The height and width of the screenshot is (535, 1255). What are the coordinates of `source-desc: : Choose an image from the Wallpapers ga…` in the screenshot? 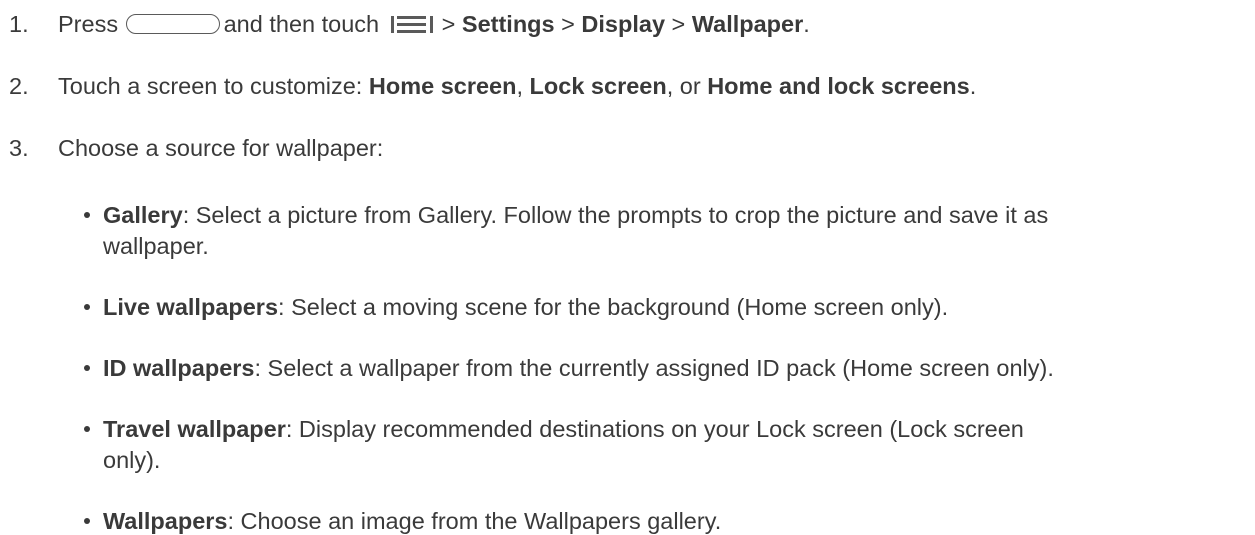 It's located at (474, 521).